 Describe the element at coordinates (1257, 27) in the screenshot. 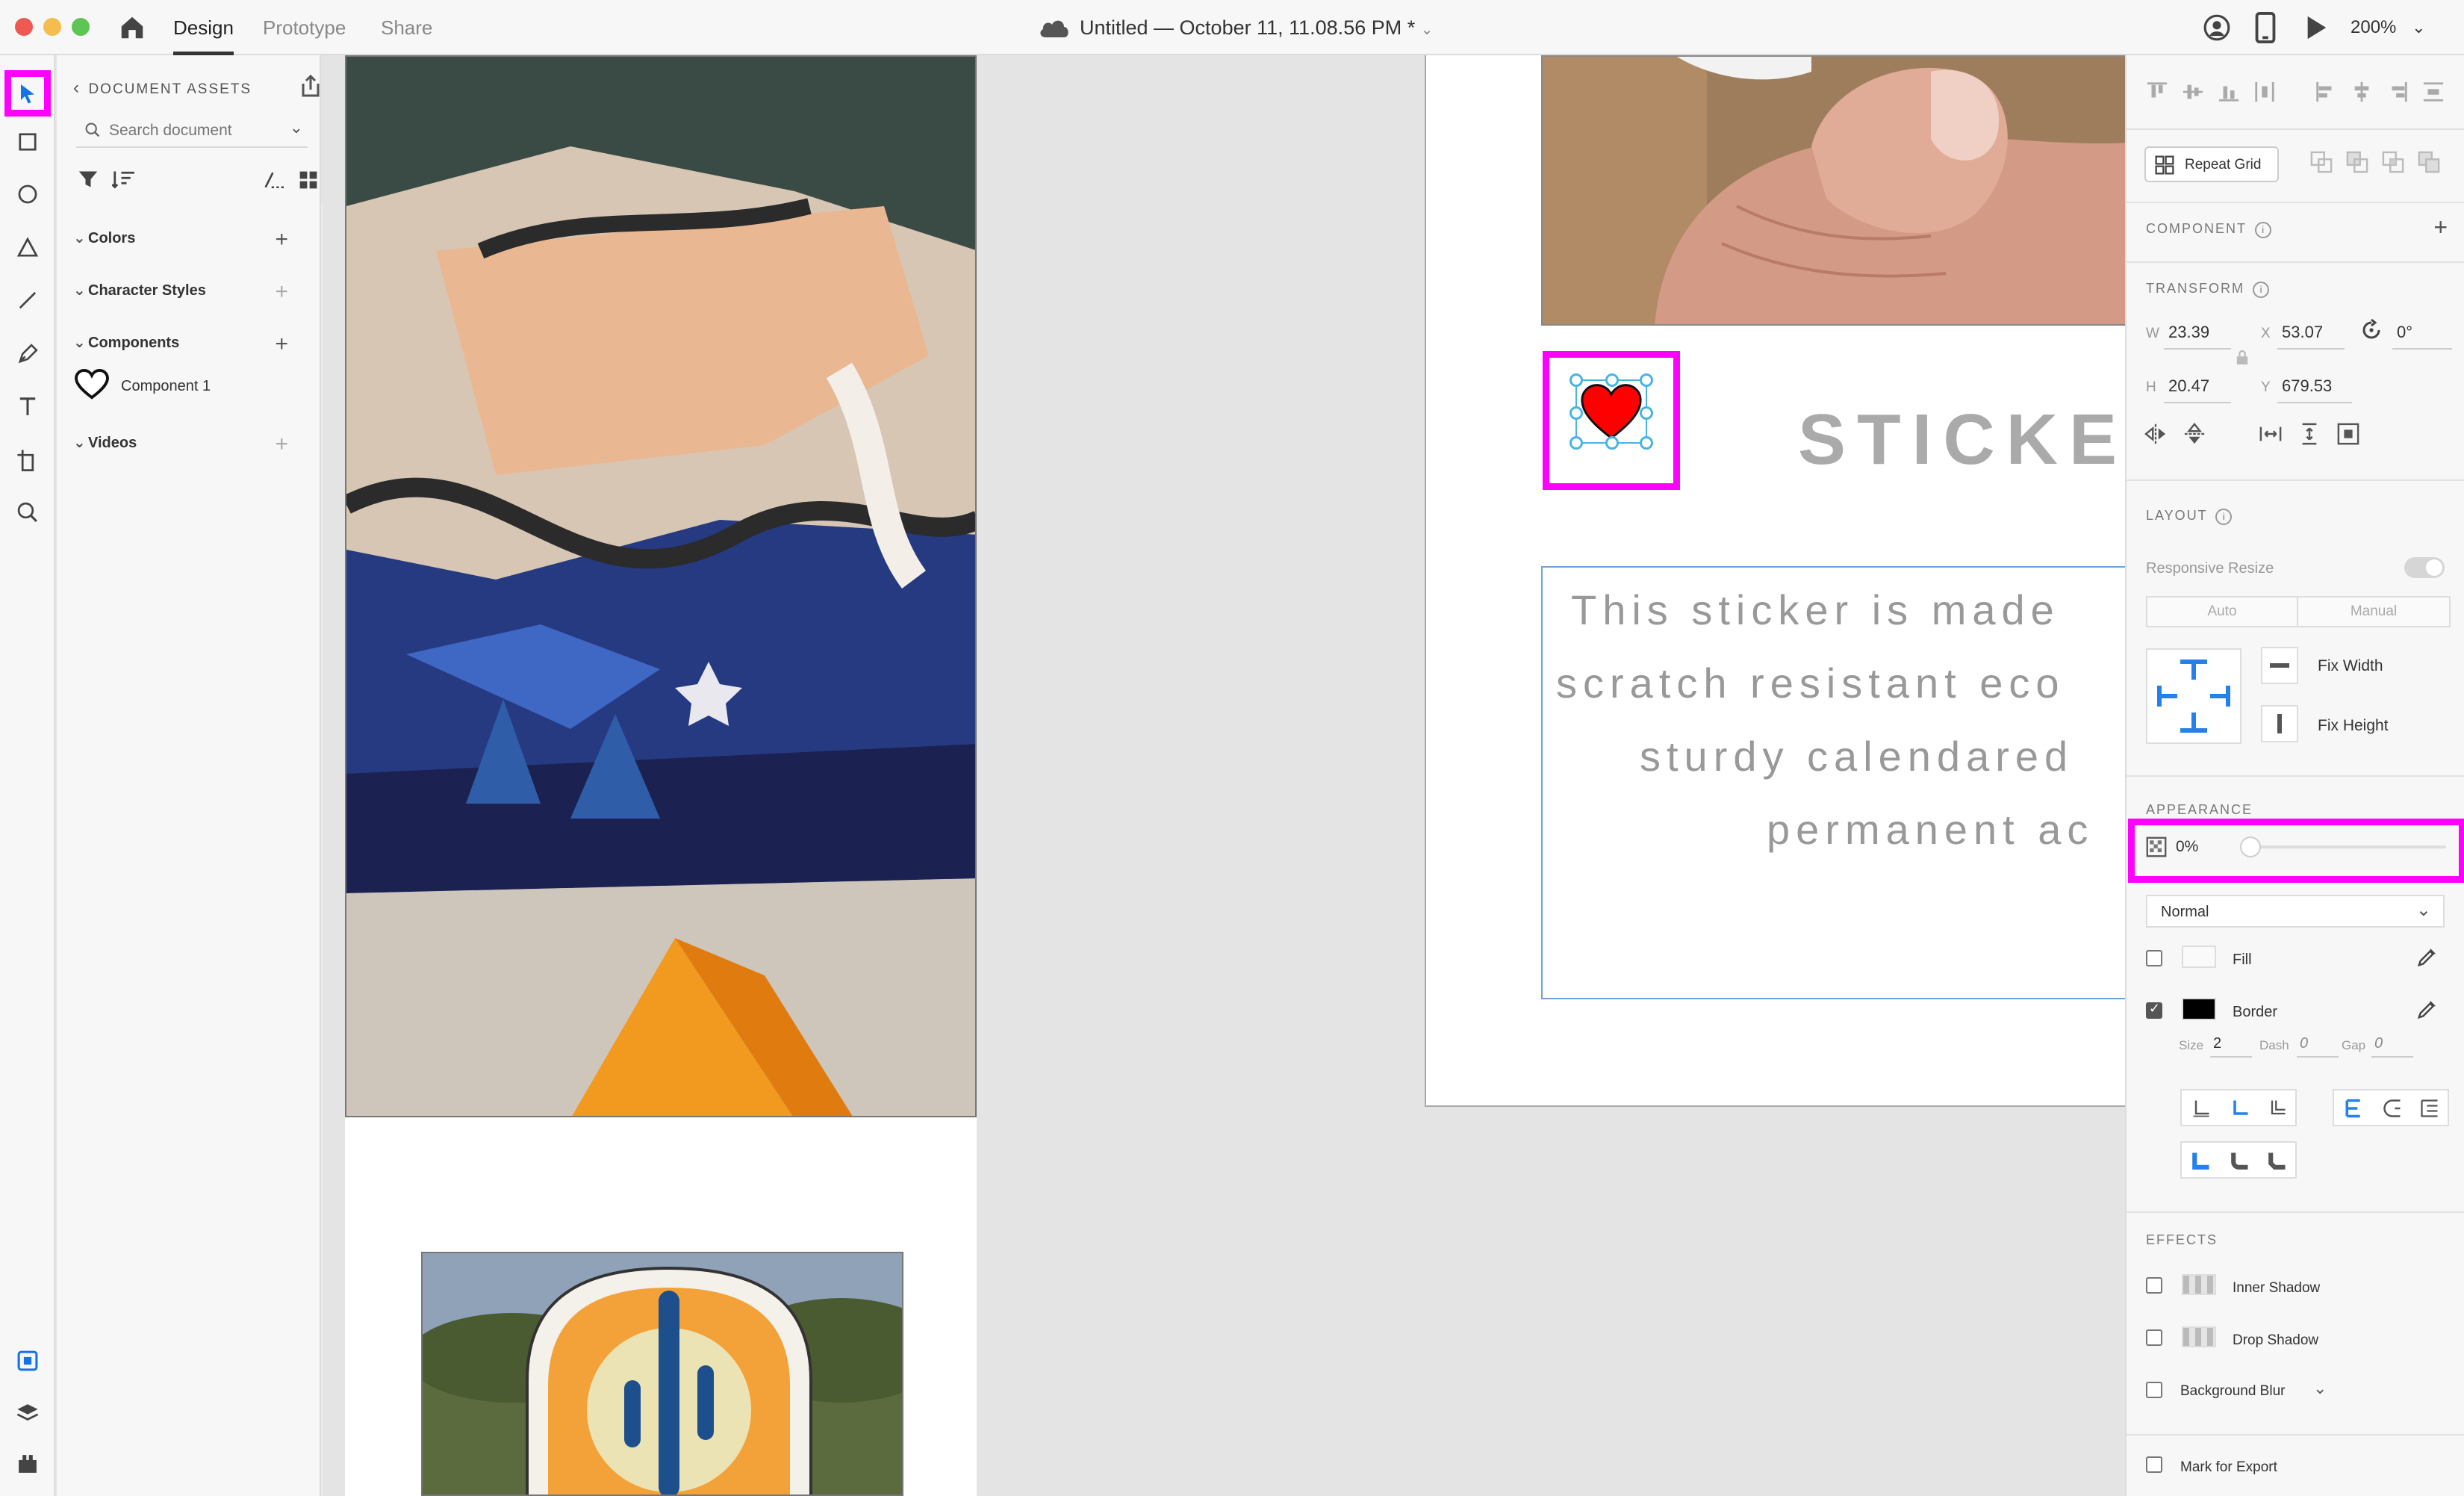

I see `document-title: Untitled — October 11, 11.08.56 PM * ⌄` at that location.